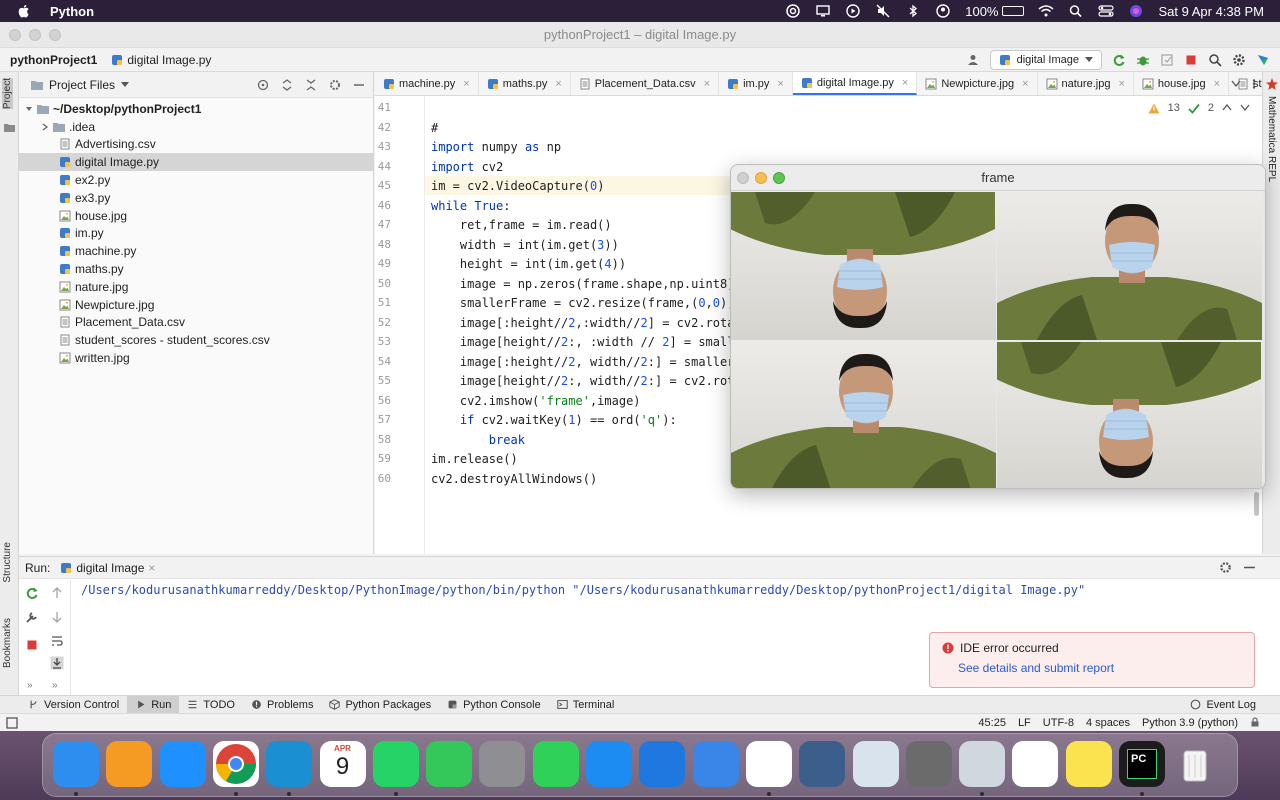 The image size is (1280, 800). Describe the element at coordinates (715, 764) in the screenshot. I see `xcode-tools-icon` at that location.